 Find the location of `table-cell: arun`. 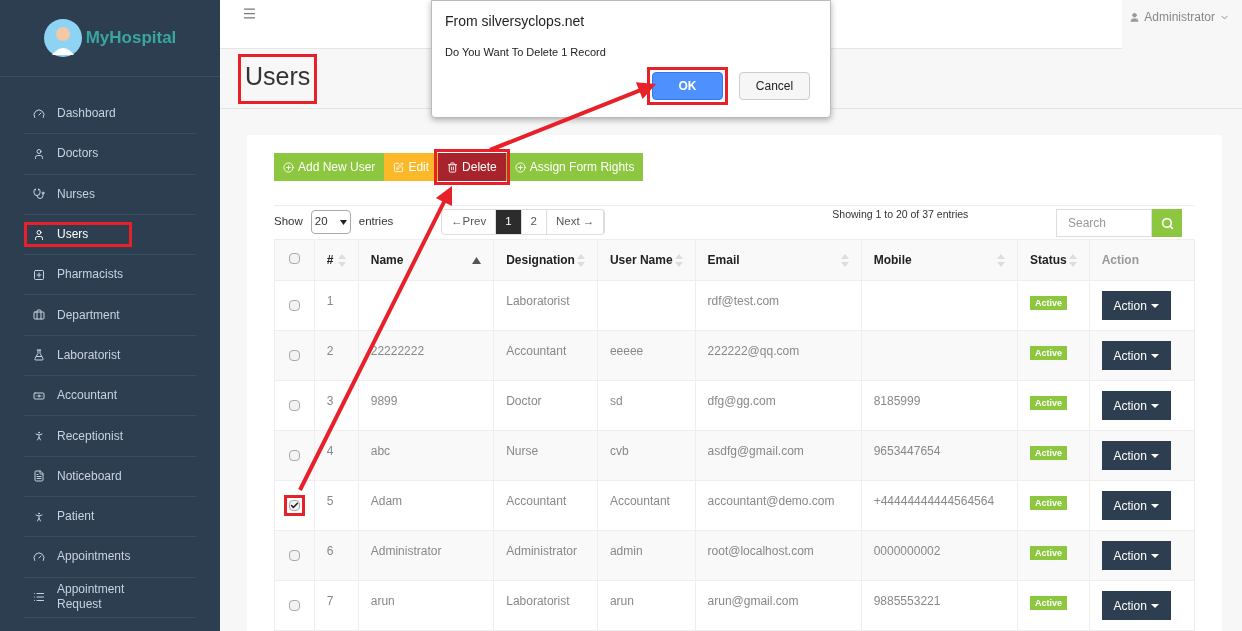

table-cell: arun is located at coordinates (382, 601).